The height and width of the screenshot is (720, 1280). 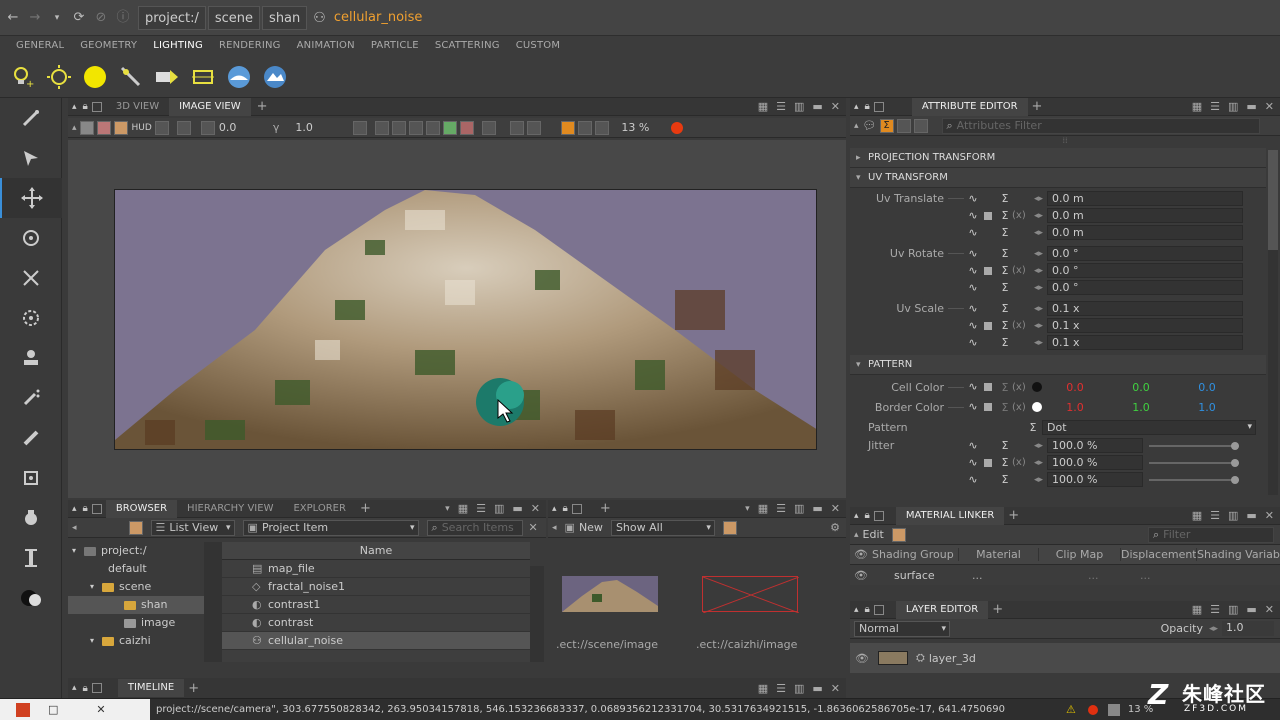 I want to click on cell-color-r: 0.0, so click(x=1075, y=387).